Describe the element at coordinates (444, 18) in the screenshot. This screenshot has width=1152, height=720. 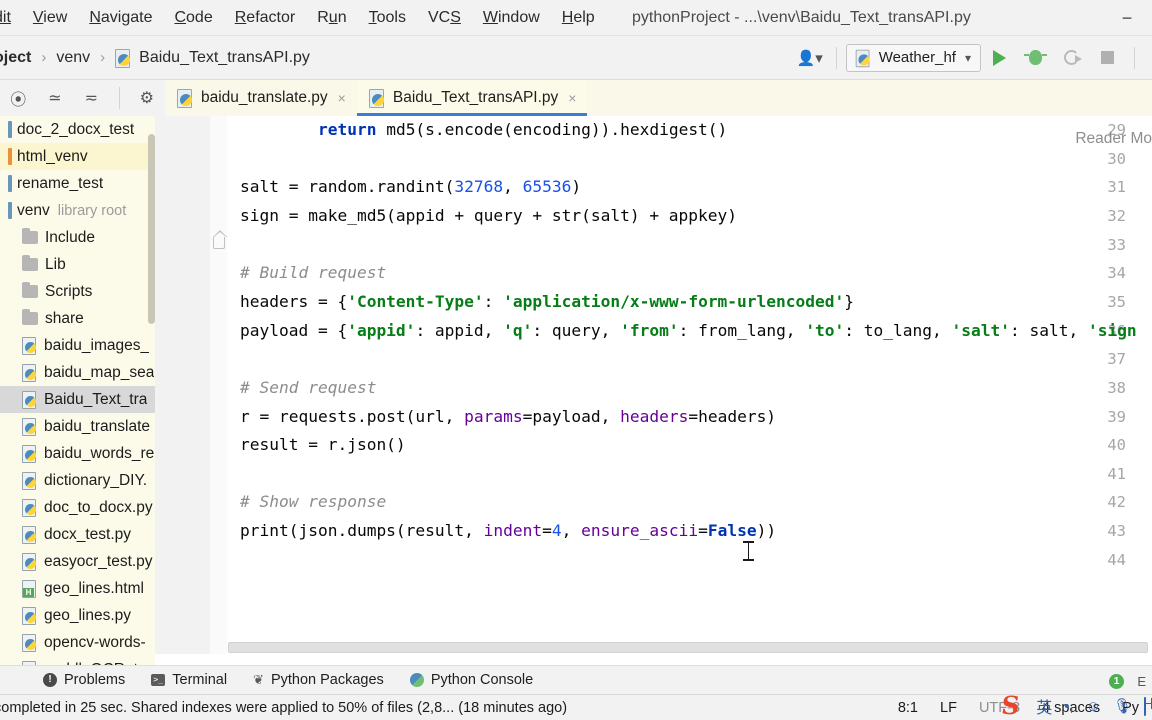
I see `menu-vcs: VCS` at that location.